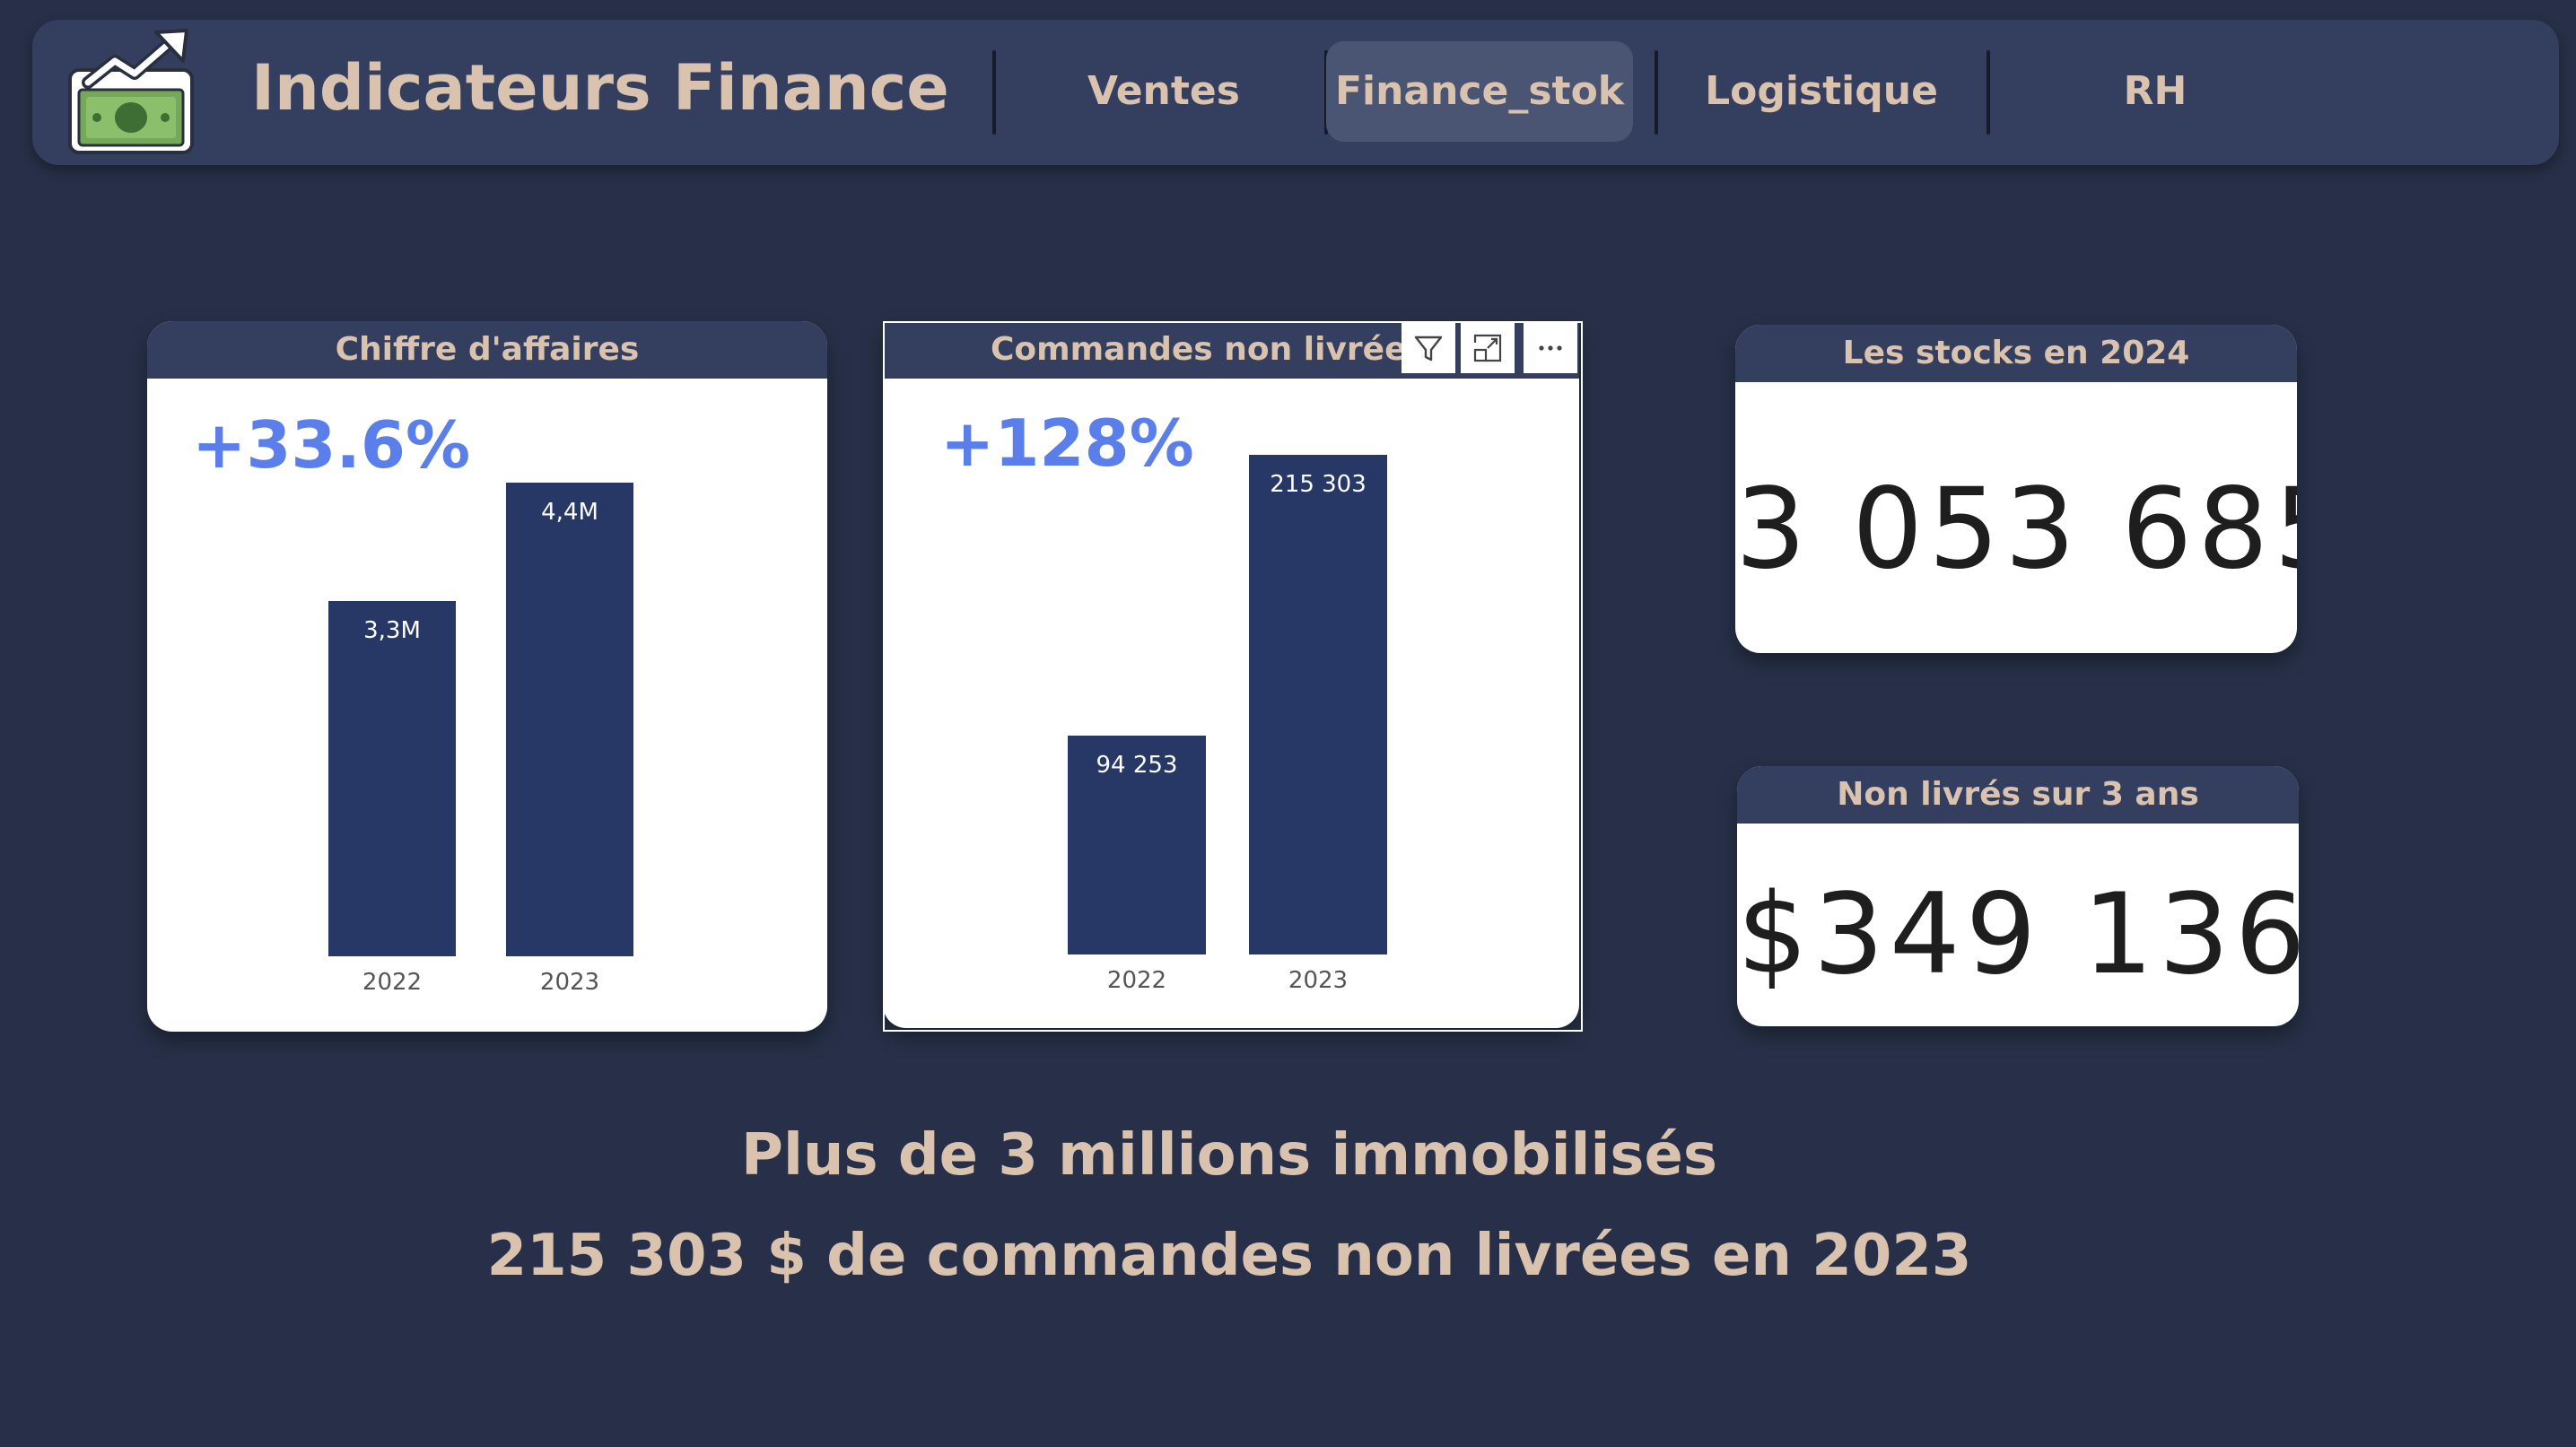 This screenshot has height=1447, width=2576. What do you see at coordinates (2018, 935) in the screenshot?
I see `kpi-value: $349 136` at bounding box center [2018, 935].